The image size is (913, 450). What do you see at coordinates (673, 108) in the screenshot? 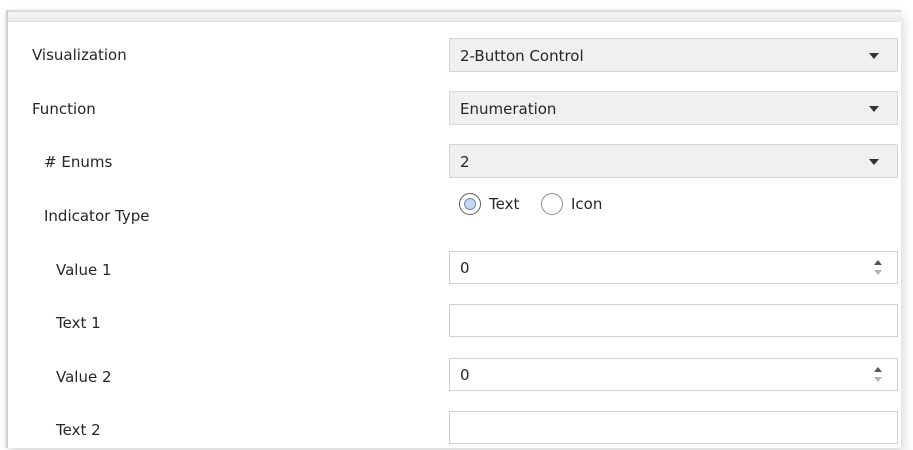
I see `function-dropdown: Enumeration` at bounding box center [673, 108].